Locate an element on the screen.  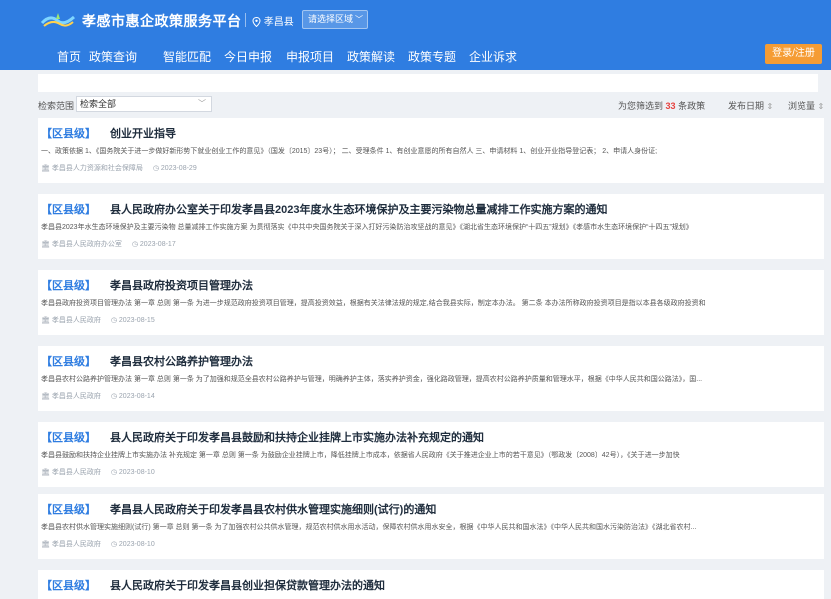
policy-title: 【区县级】 孝昌县人民政府关于印发孝昌县农村供水管理实施细则(试行)的通知 is located at coordinates (238, 509).